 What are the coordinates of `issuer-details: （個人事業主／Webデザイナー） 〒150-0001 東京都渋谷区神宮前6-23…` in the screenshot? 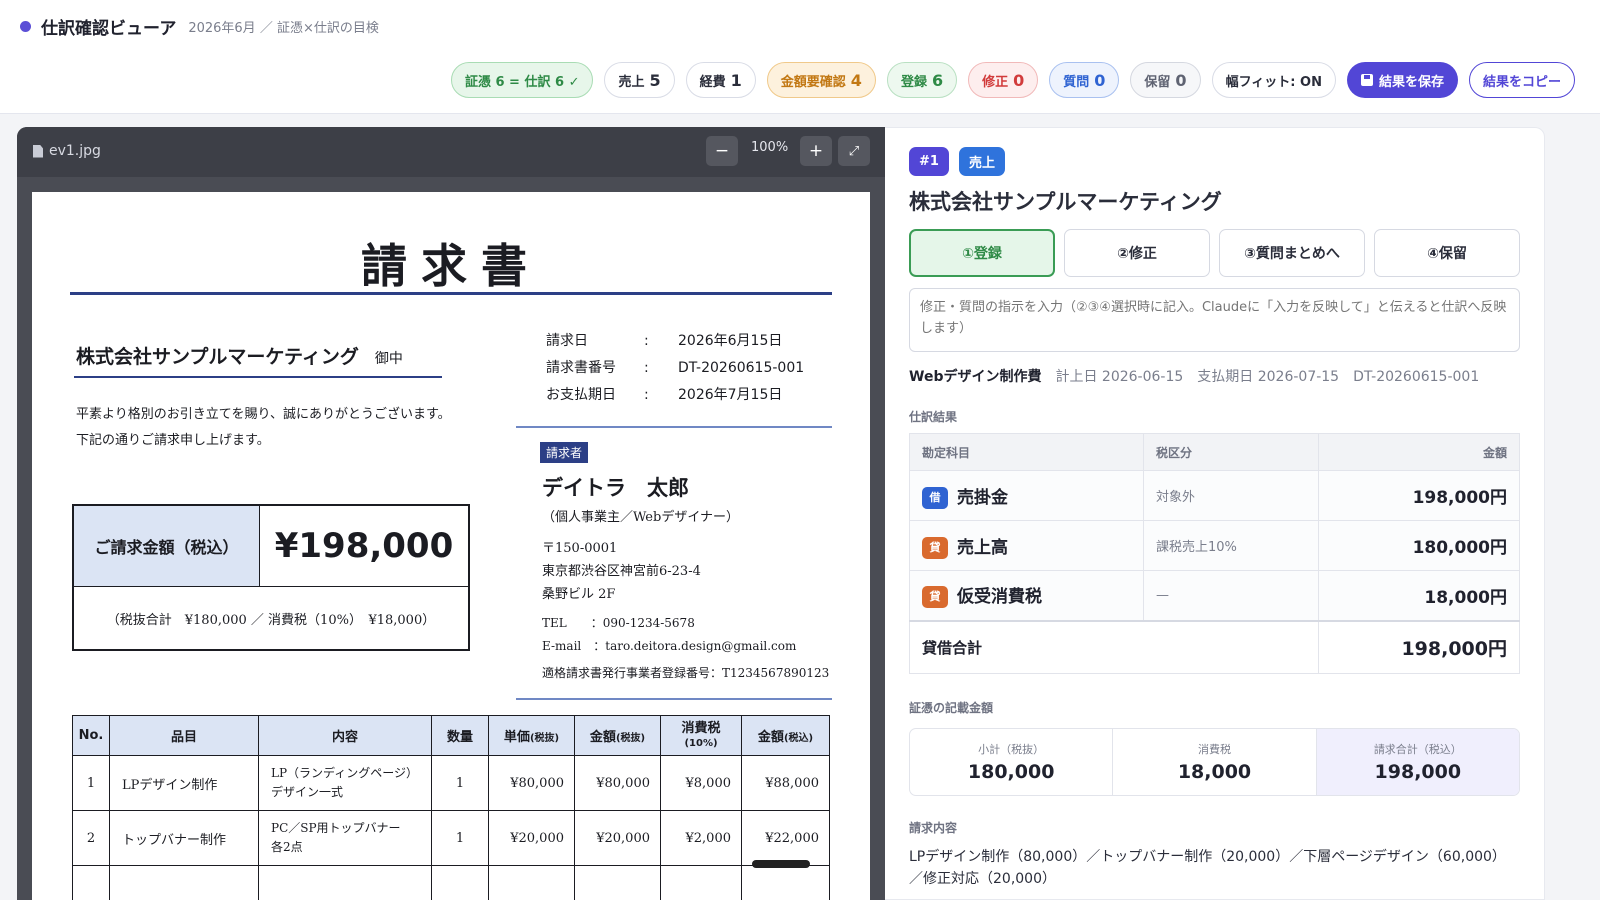 It's located at (685, 595).